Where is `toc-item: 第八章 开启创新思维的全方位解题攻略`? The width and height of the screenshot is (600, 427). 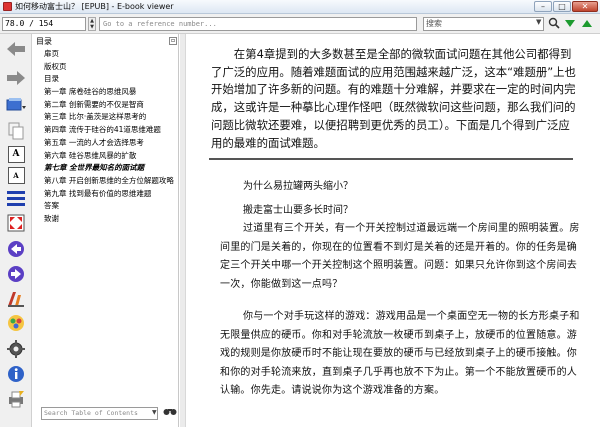
toc-item: 第八章 开启创新思维的全方位解题攻略 is located at coordinates (109, 181).